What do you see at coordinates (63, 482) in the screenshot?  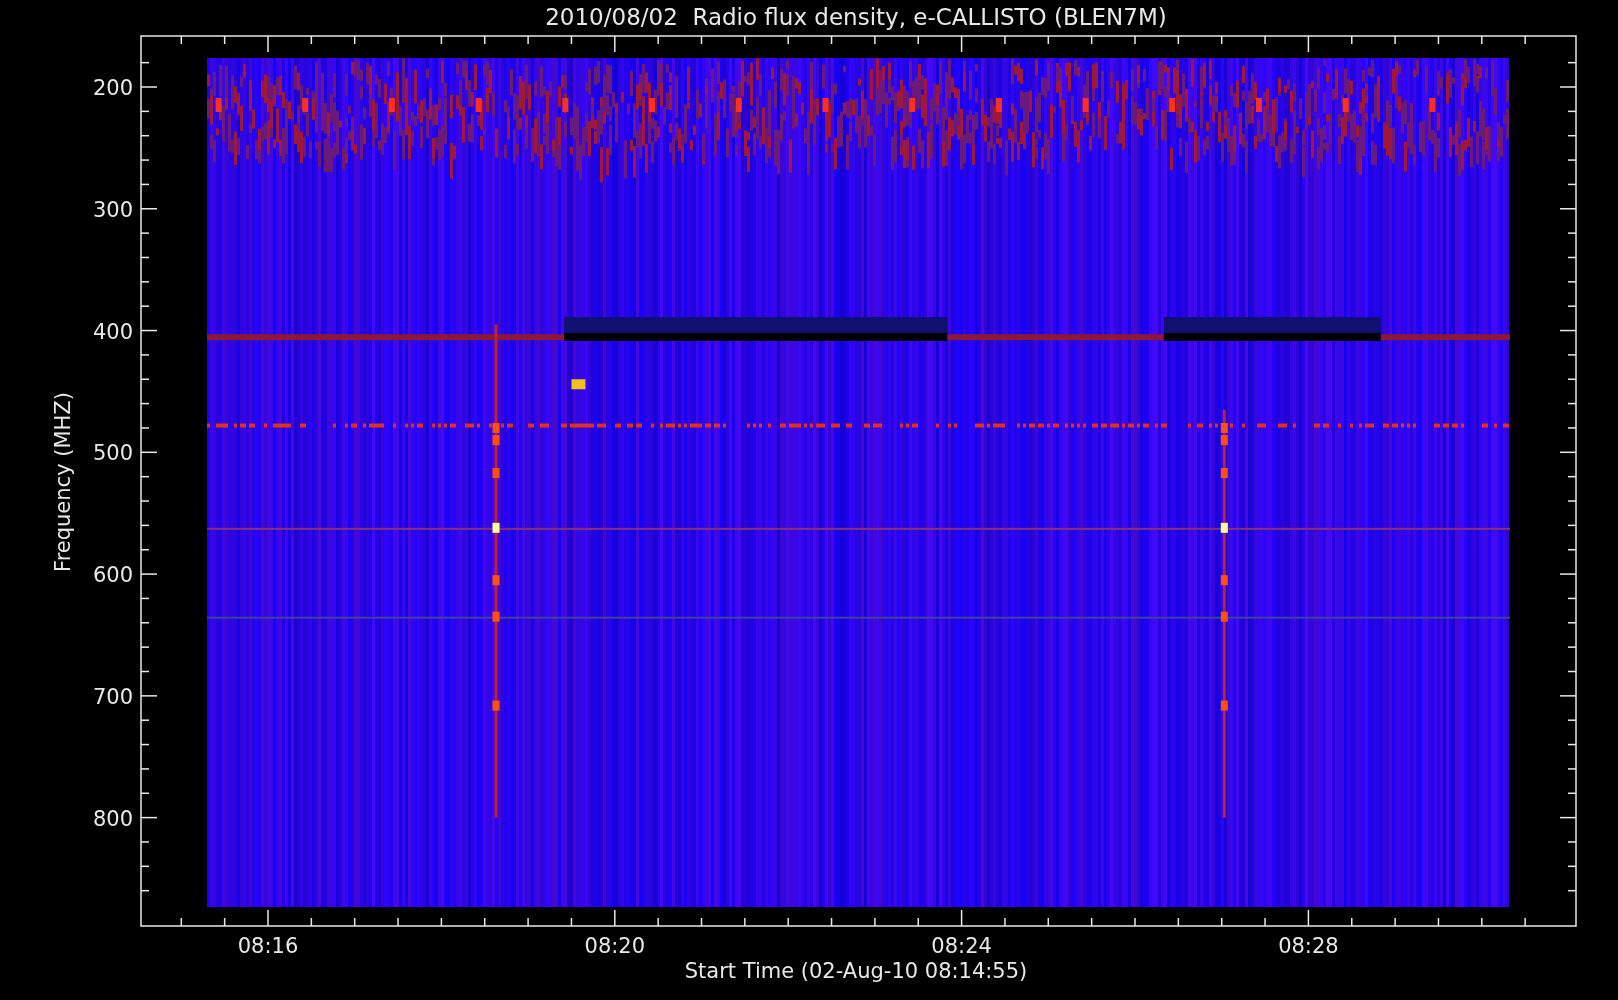 I see `axis-label: Frequency (MHZ)` at bounding box center [63, 482].